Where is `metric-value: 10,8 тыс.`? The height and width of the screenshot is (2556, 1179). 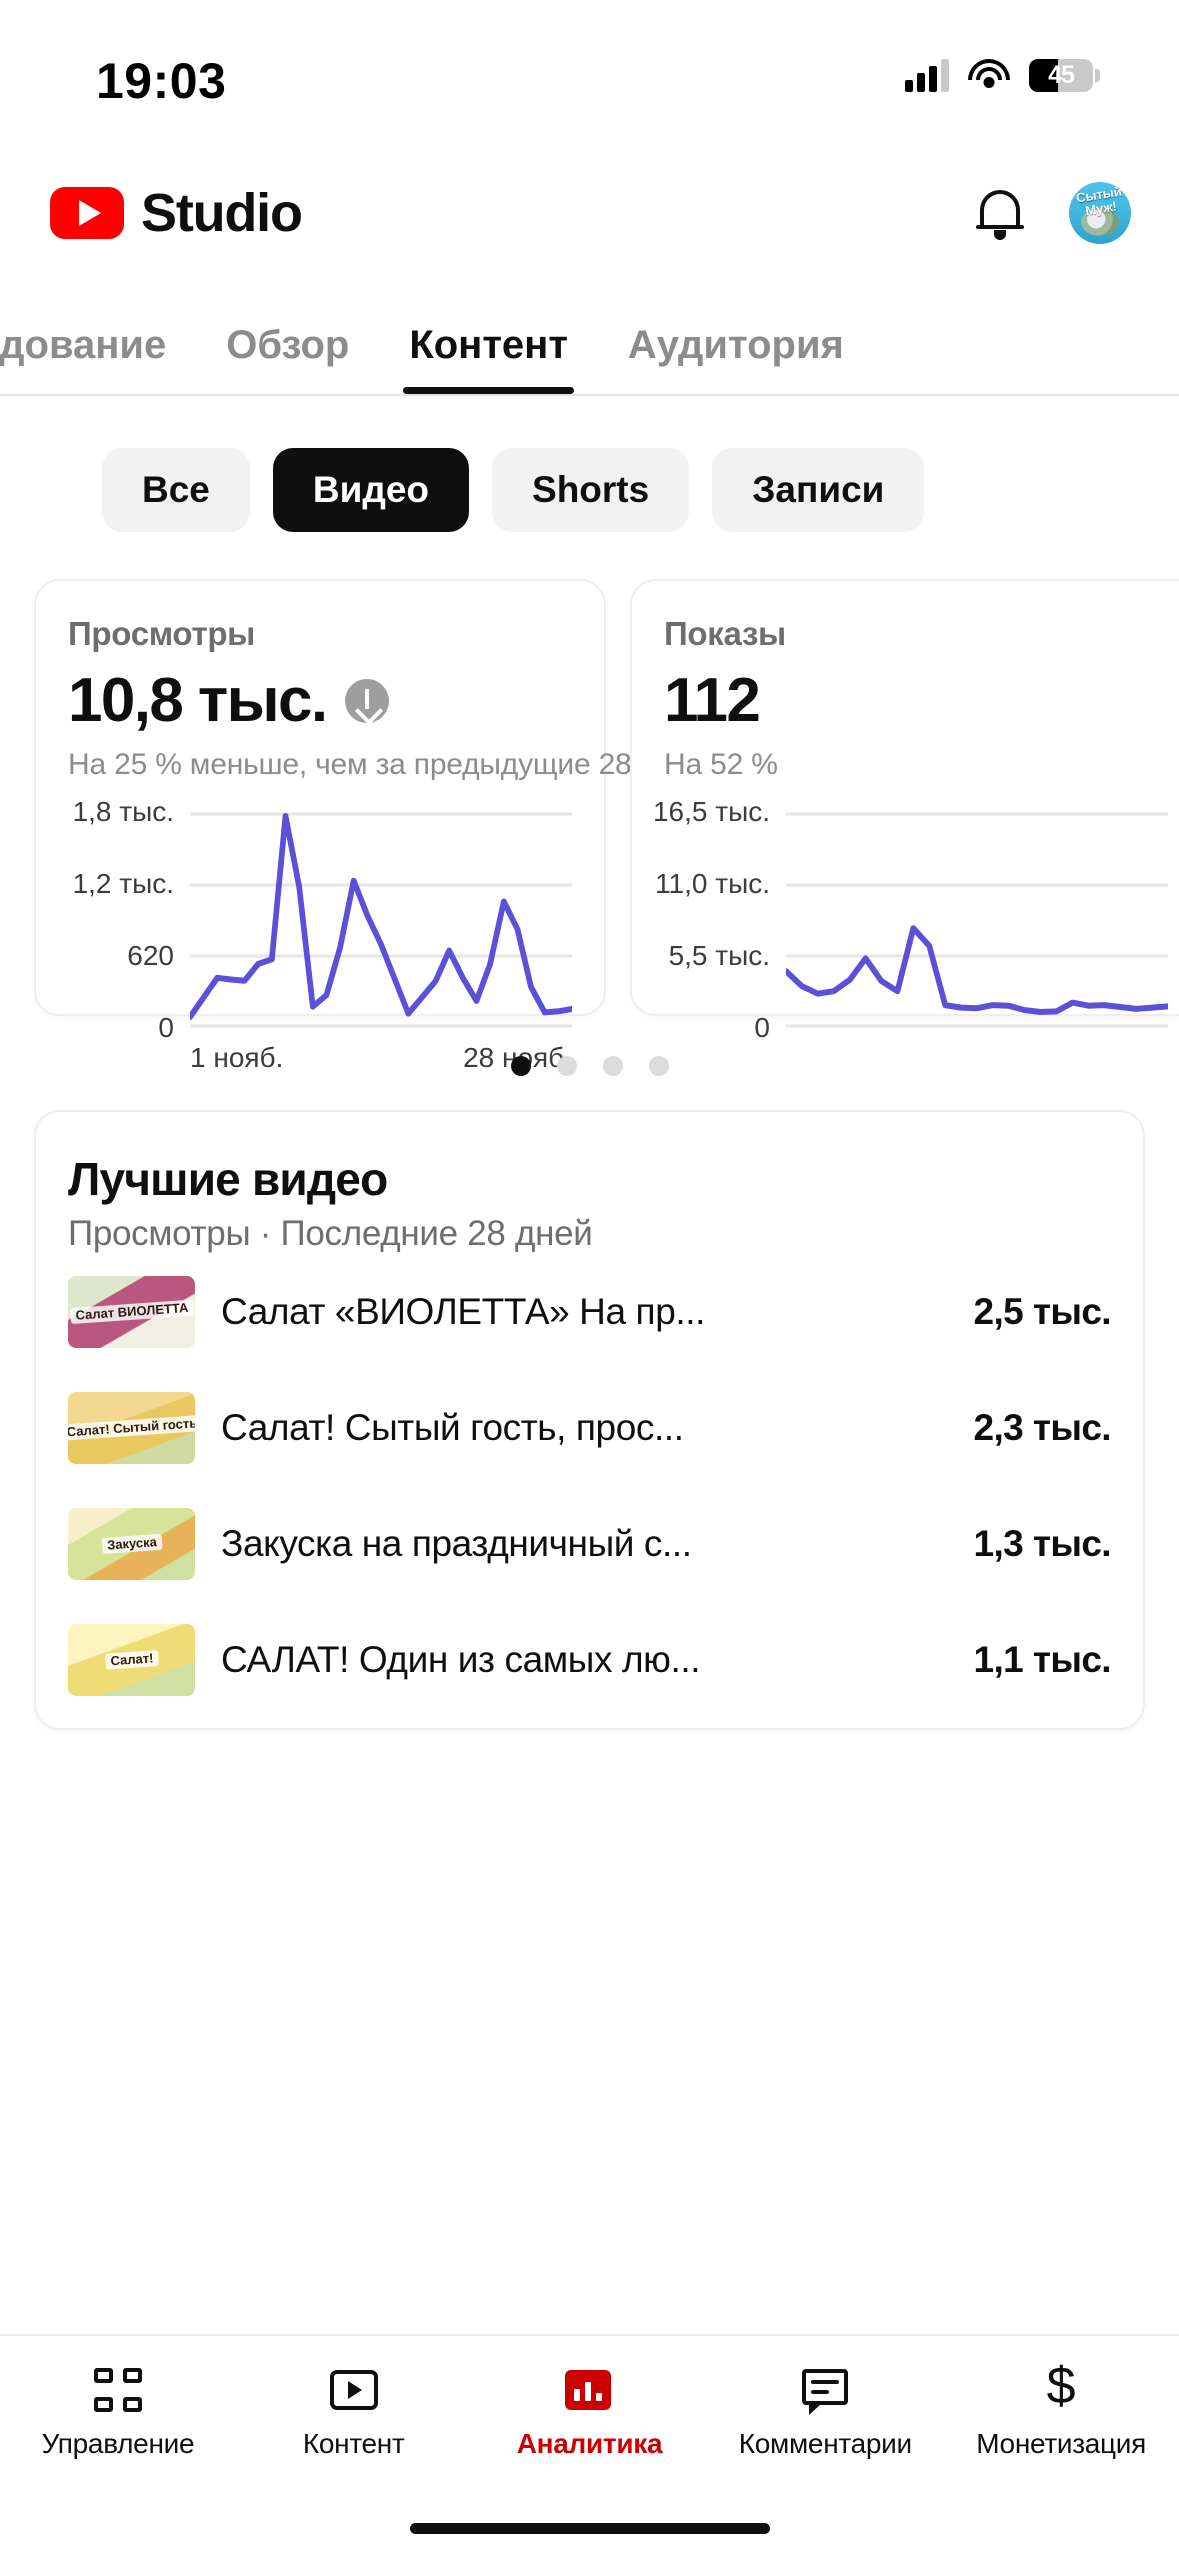
metric-value: 10,8 тыс. is located at coordinates (198, 700).